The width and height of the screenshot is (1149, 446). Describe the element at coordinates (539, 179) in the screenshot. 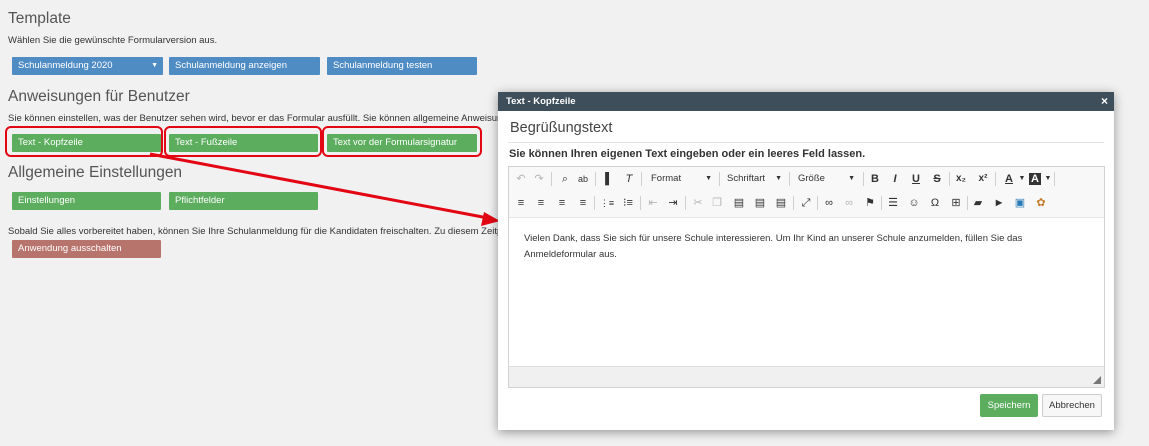

I see `redo-icon: ↷` at that location.